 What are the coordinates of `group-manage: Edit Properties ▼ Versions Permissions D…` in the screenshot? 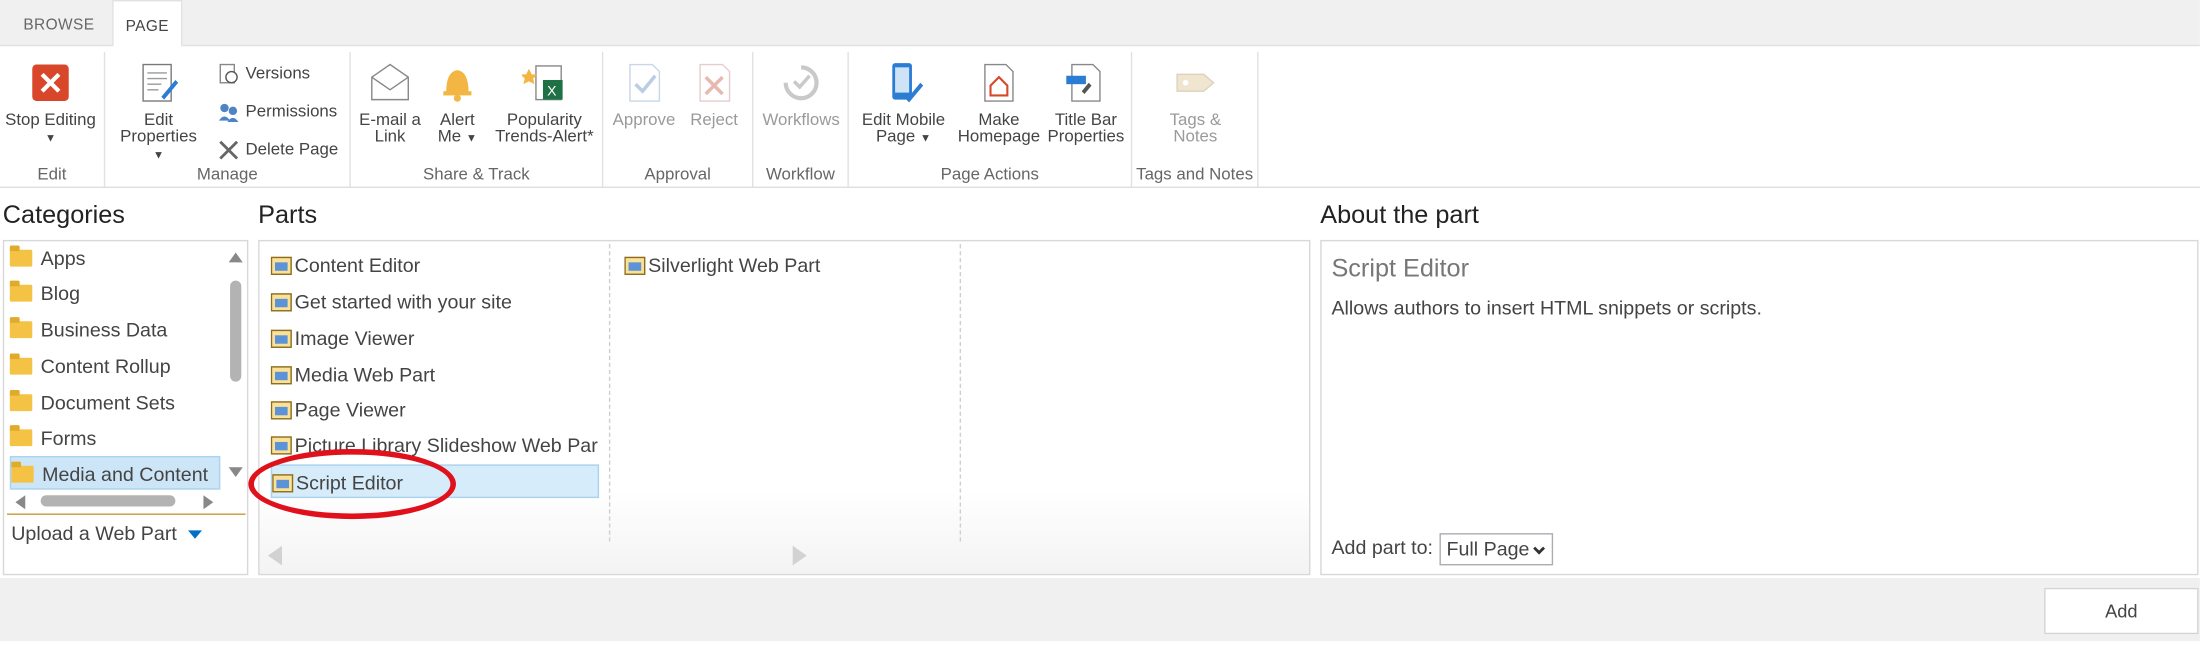 It's located at (228, 119).